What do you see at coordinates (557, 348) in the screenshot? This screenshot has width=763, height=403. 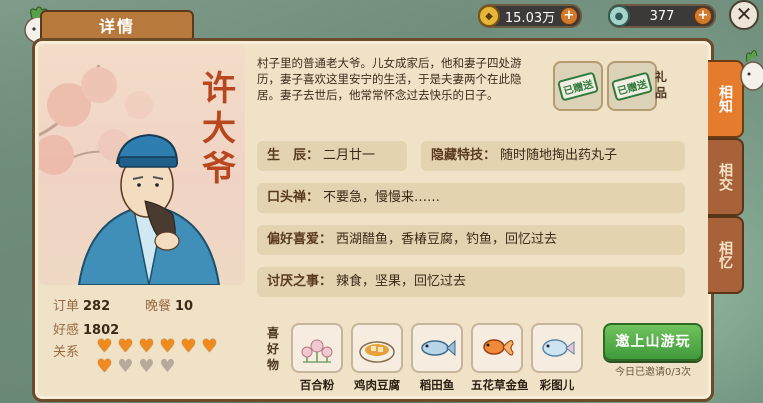 I see `colorful-fish-icon` at bounding box center [557, 348].